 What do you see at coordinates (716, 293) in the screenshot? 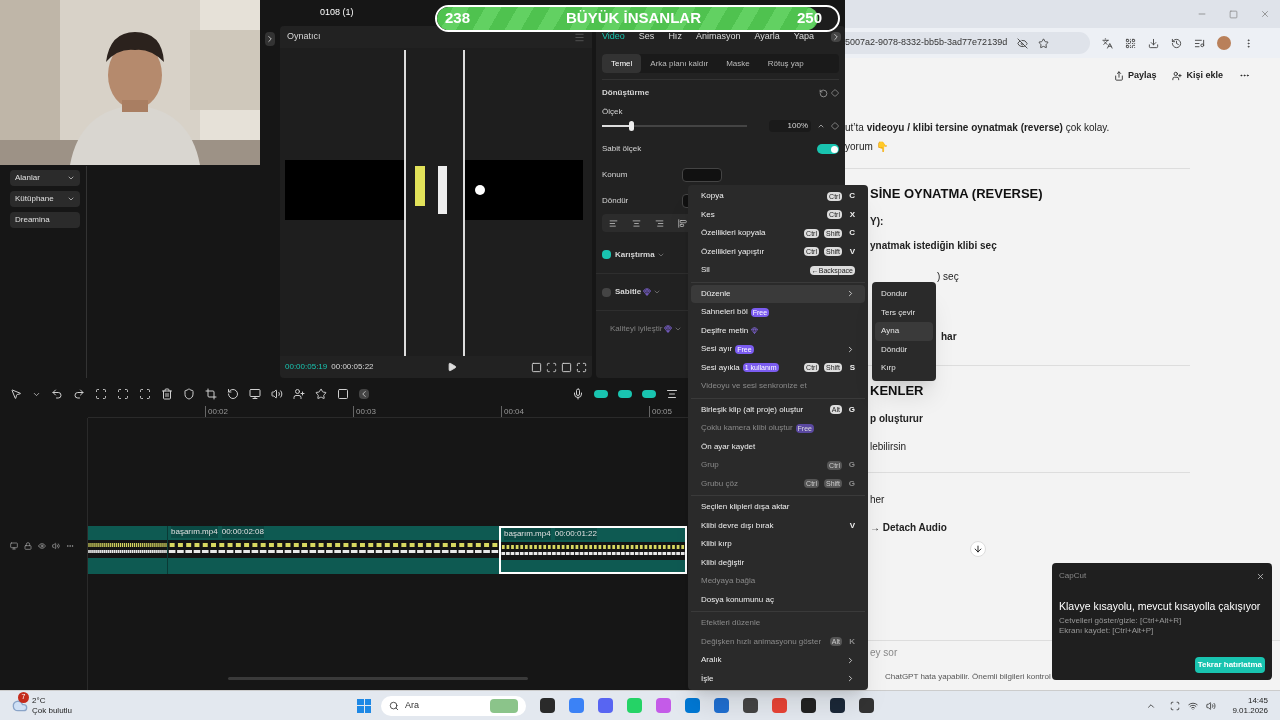
I see `menu-label: Düzenle` at bounding box center [716, 293].